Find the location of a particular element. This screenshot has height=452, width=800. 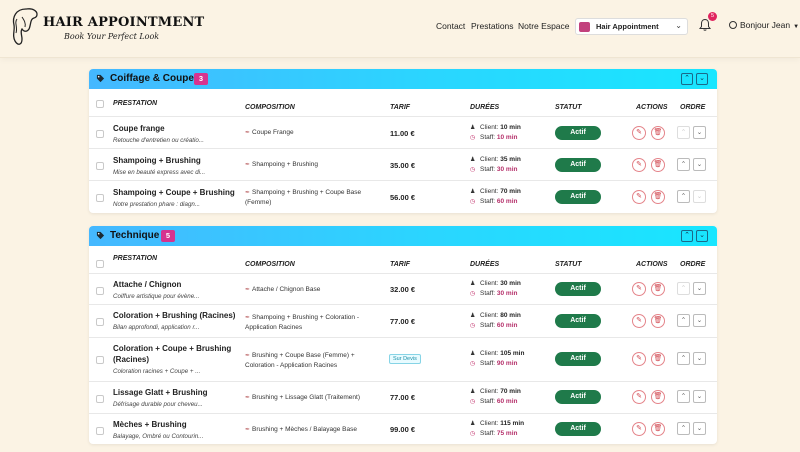

price: 32.00 € is located at coordinates (403, 289).